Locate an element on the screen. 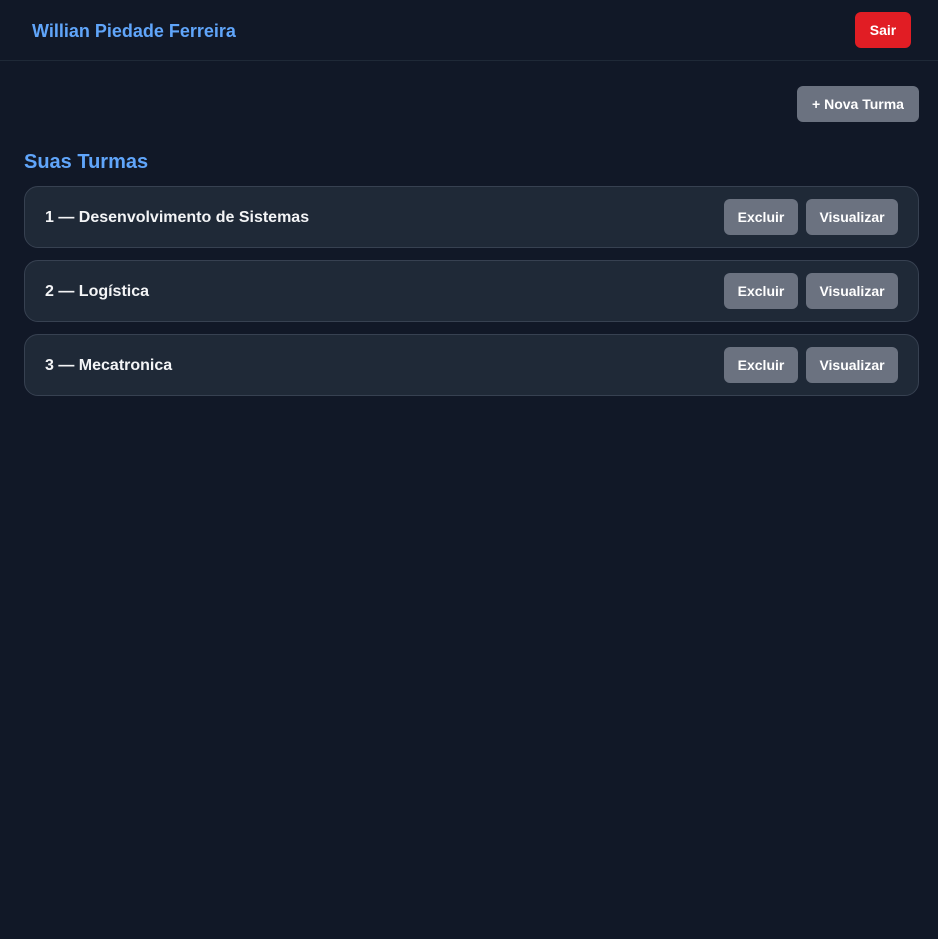  new-class-button: + Nova Turma is located at coordinates (858, 104).